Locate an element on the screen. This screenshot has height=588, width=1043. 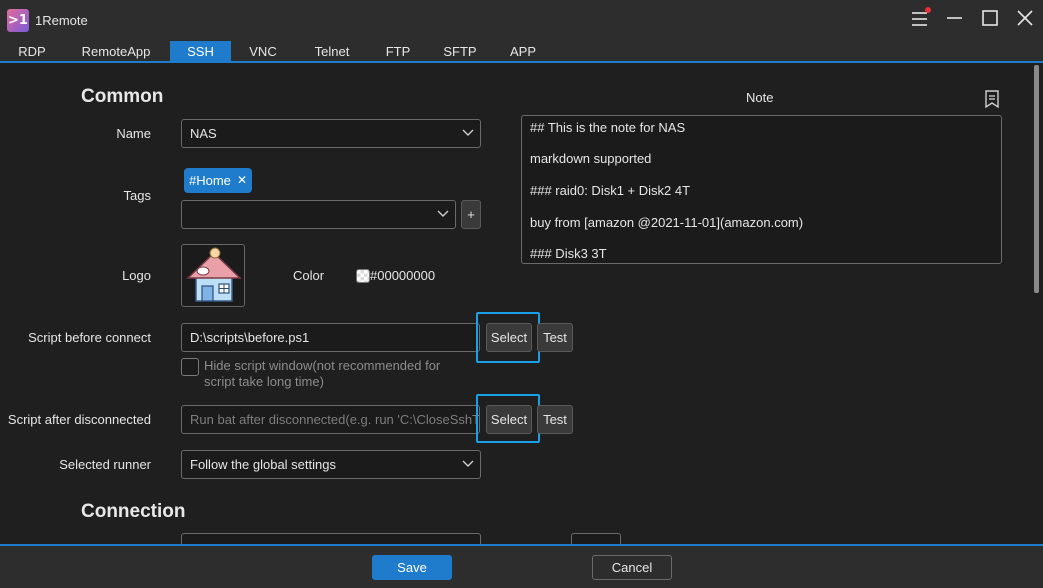
section-connection-title: Connection is located at coordinates (133, 511).